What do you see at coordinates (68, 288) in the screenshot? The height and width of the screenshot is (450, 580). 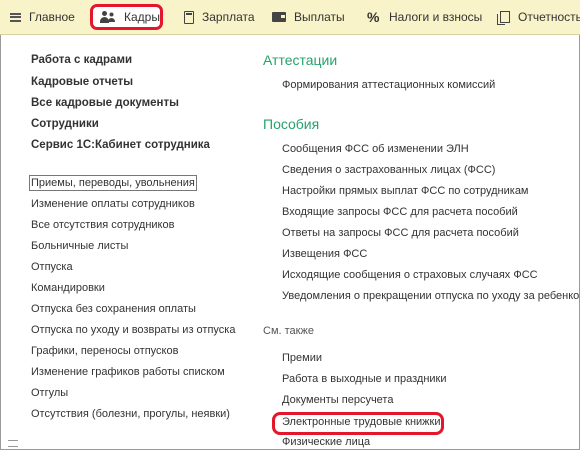 I see `link-business-trips: Командировки` at bounding box center [68, 288].